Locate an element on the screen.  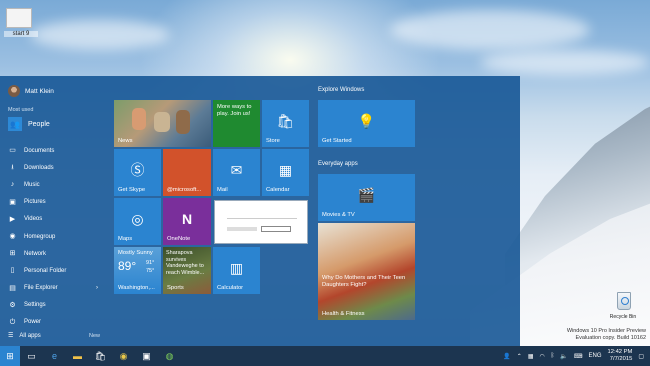
tile-label: Mail is located at coordinates (222, 190).